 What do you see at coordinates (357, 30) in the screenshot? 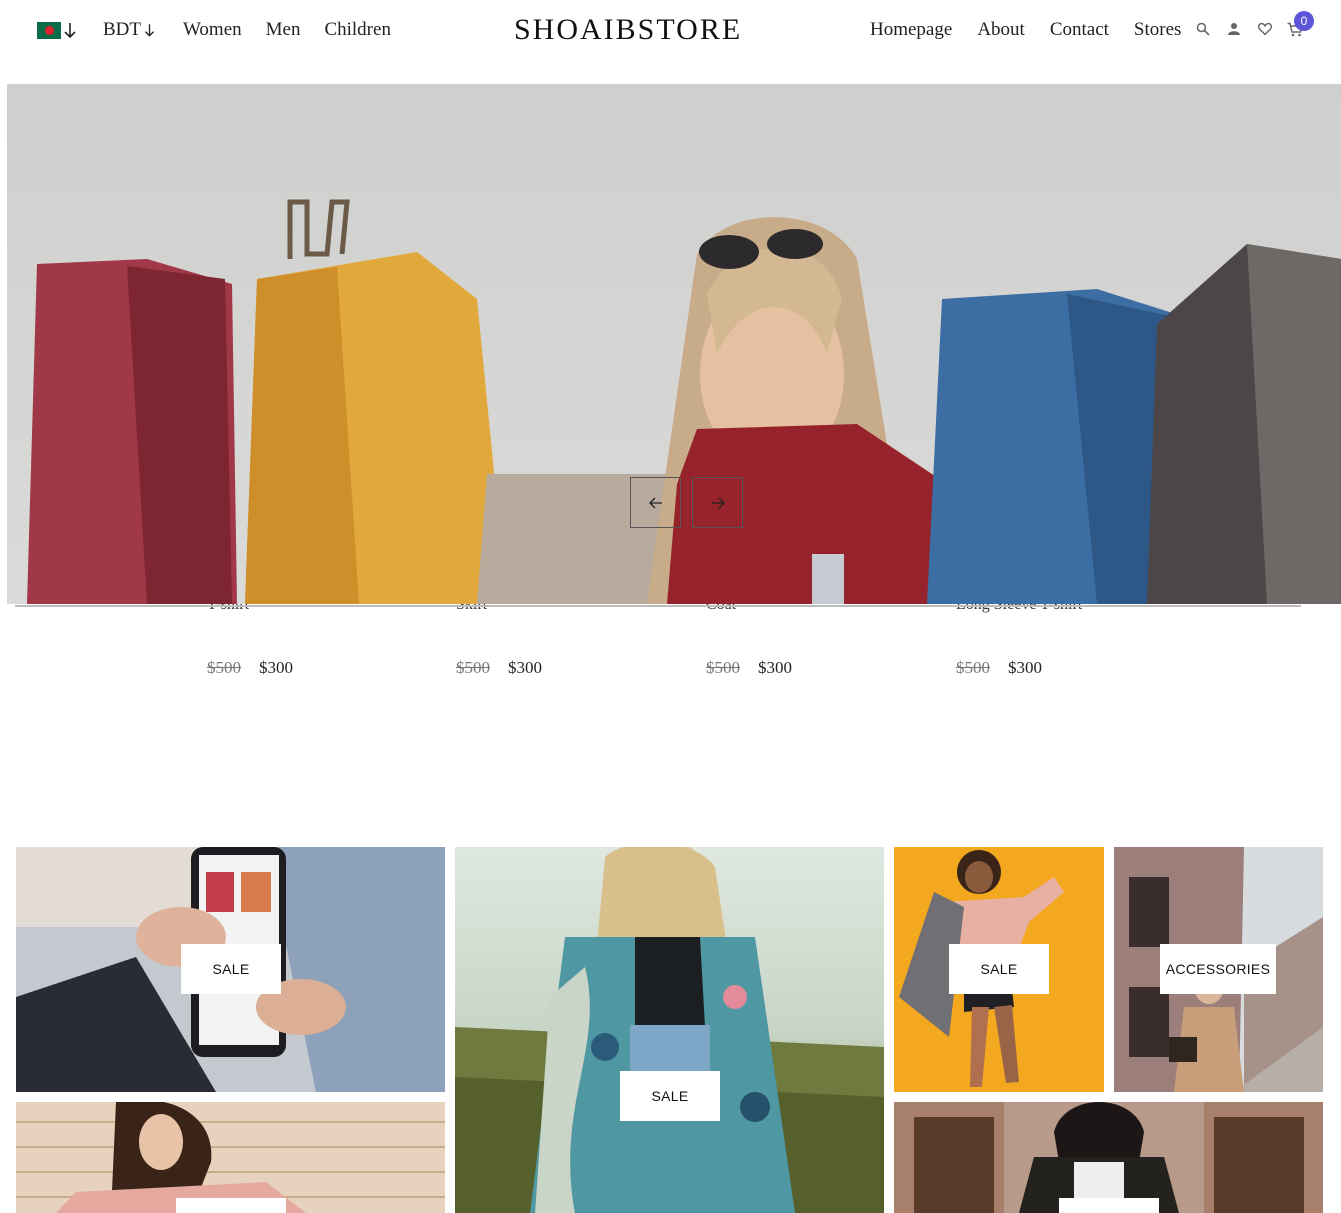
I see `nav-children: Children` at bounding box center [357, 30].